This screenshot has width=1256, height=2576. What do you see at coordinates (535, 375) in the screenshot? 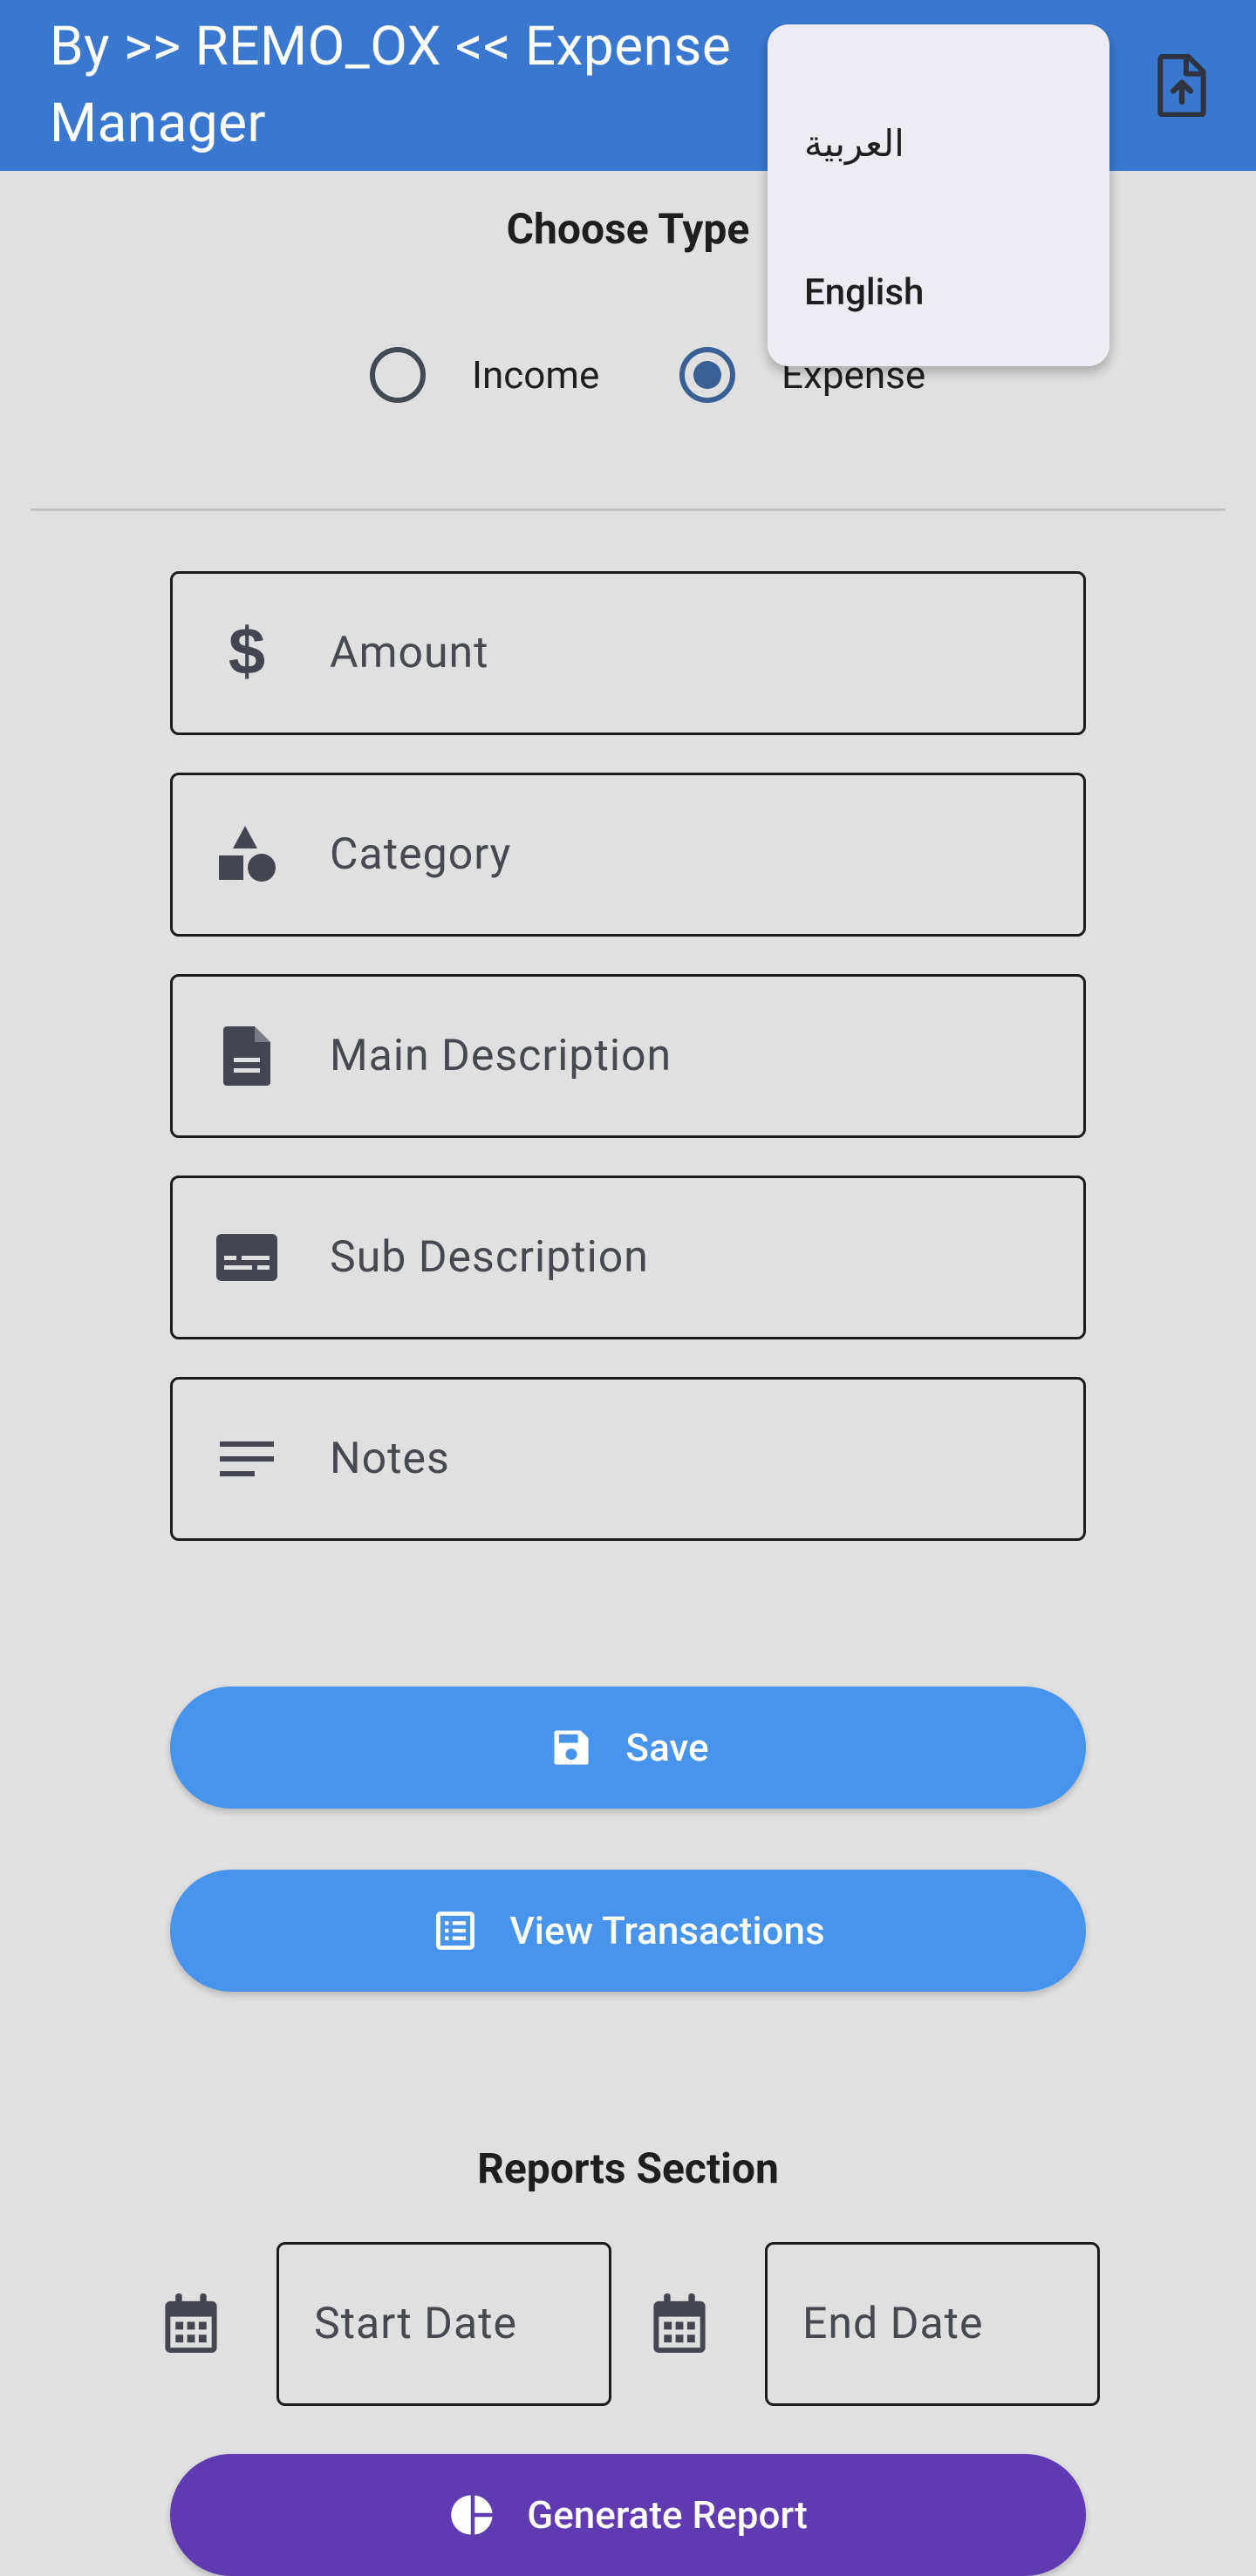
I see `income-label: Income` at bounding box center [535, 375].